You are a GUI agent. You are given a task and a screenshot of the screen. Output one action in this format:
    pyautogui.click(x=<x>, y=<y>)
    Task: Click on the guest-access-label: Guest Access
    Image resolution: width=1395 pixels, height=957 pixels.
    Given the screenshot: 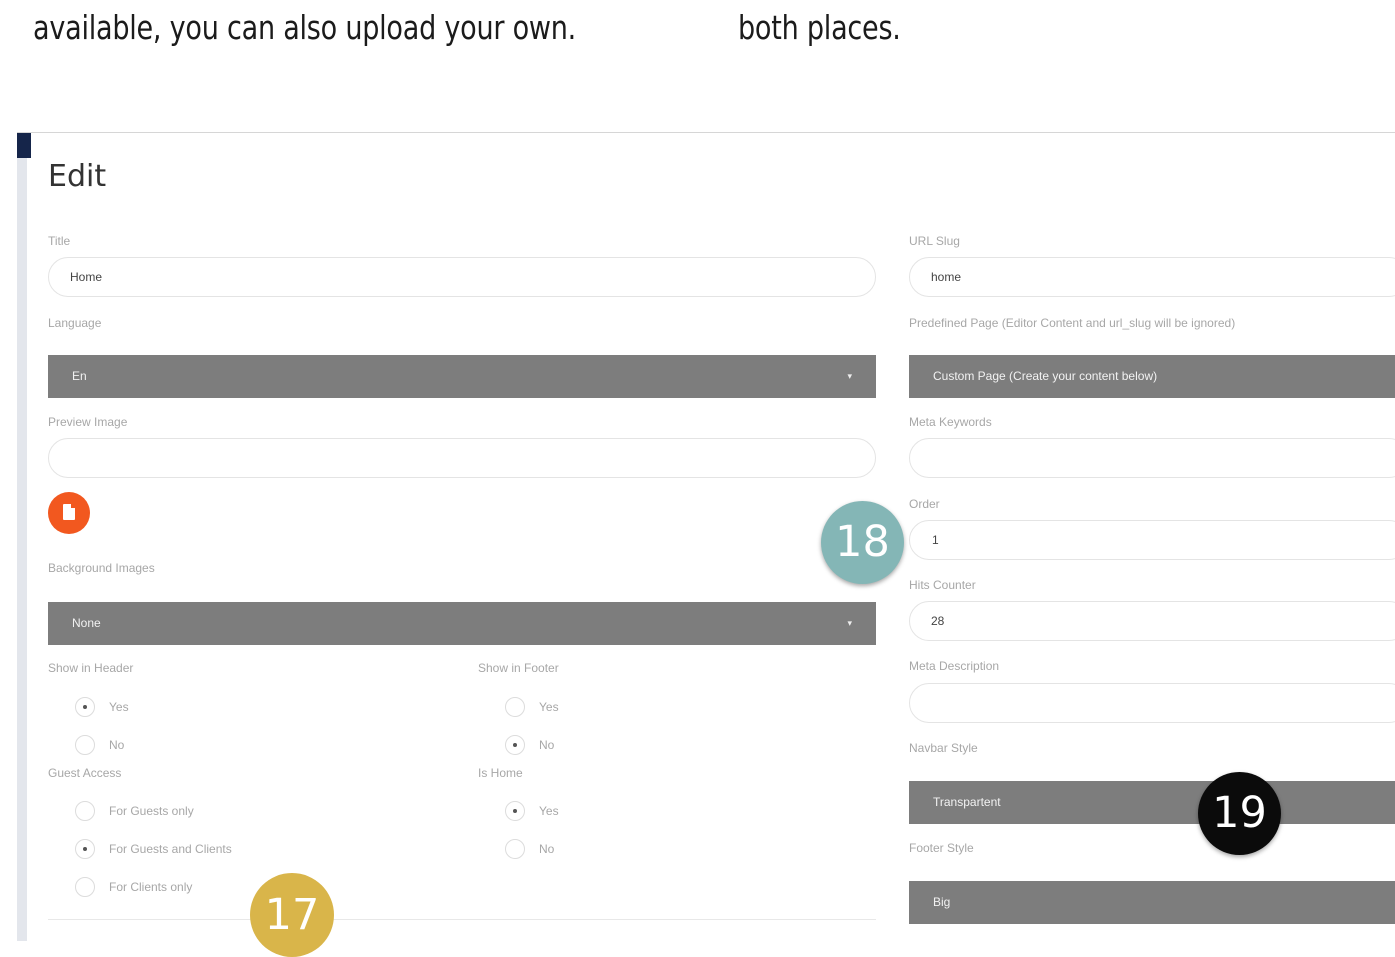 What is the action you would take?
    pyautogui.click(x=85, y=773)
    